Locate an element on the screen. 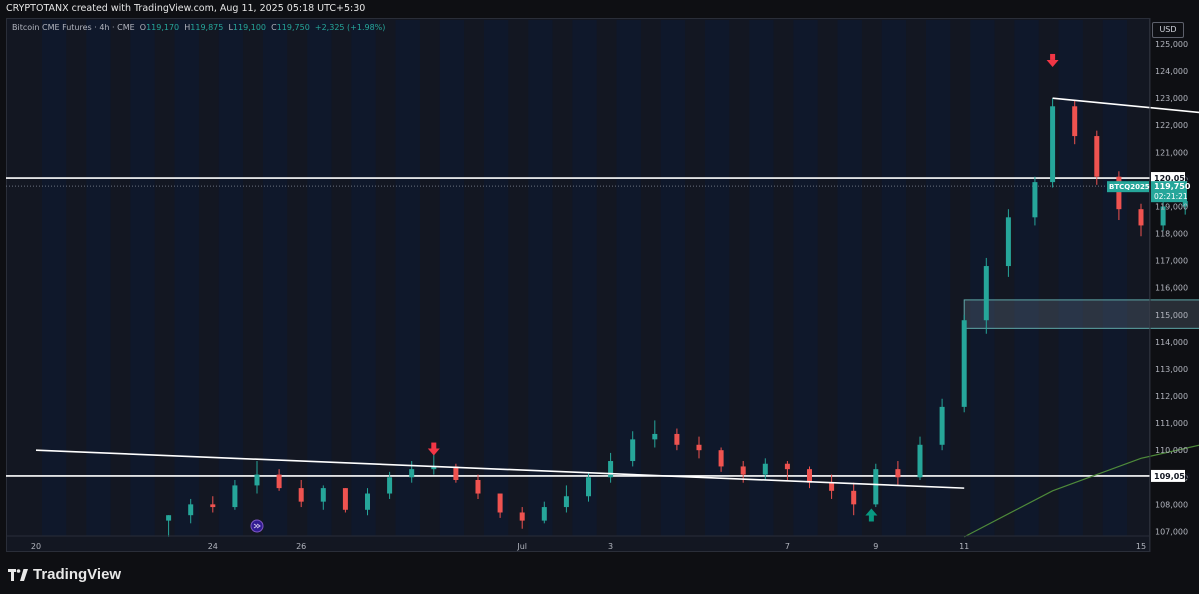  down-arrow-head-icon is located at coordinates (1052, 63).